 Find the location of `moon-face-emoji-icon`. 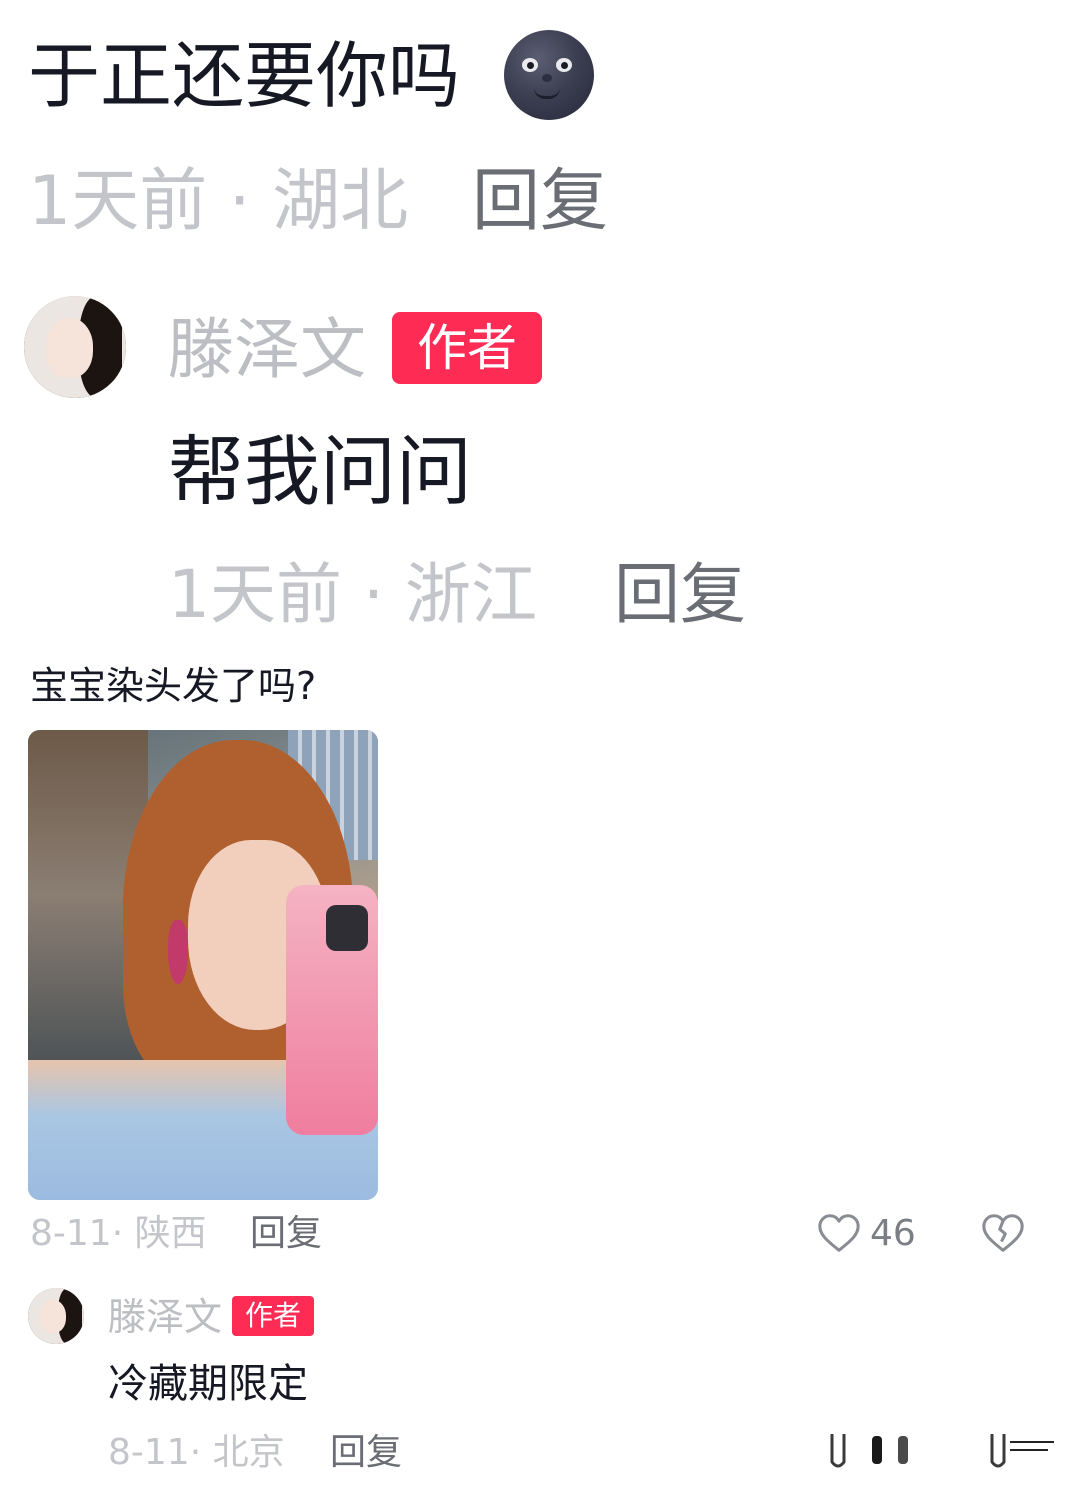

moon-face-emoji-icon is located at coordinates (549, 75).